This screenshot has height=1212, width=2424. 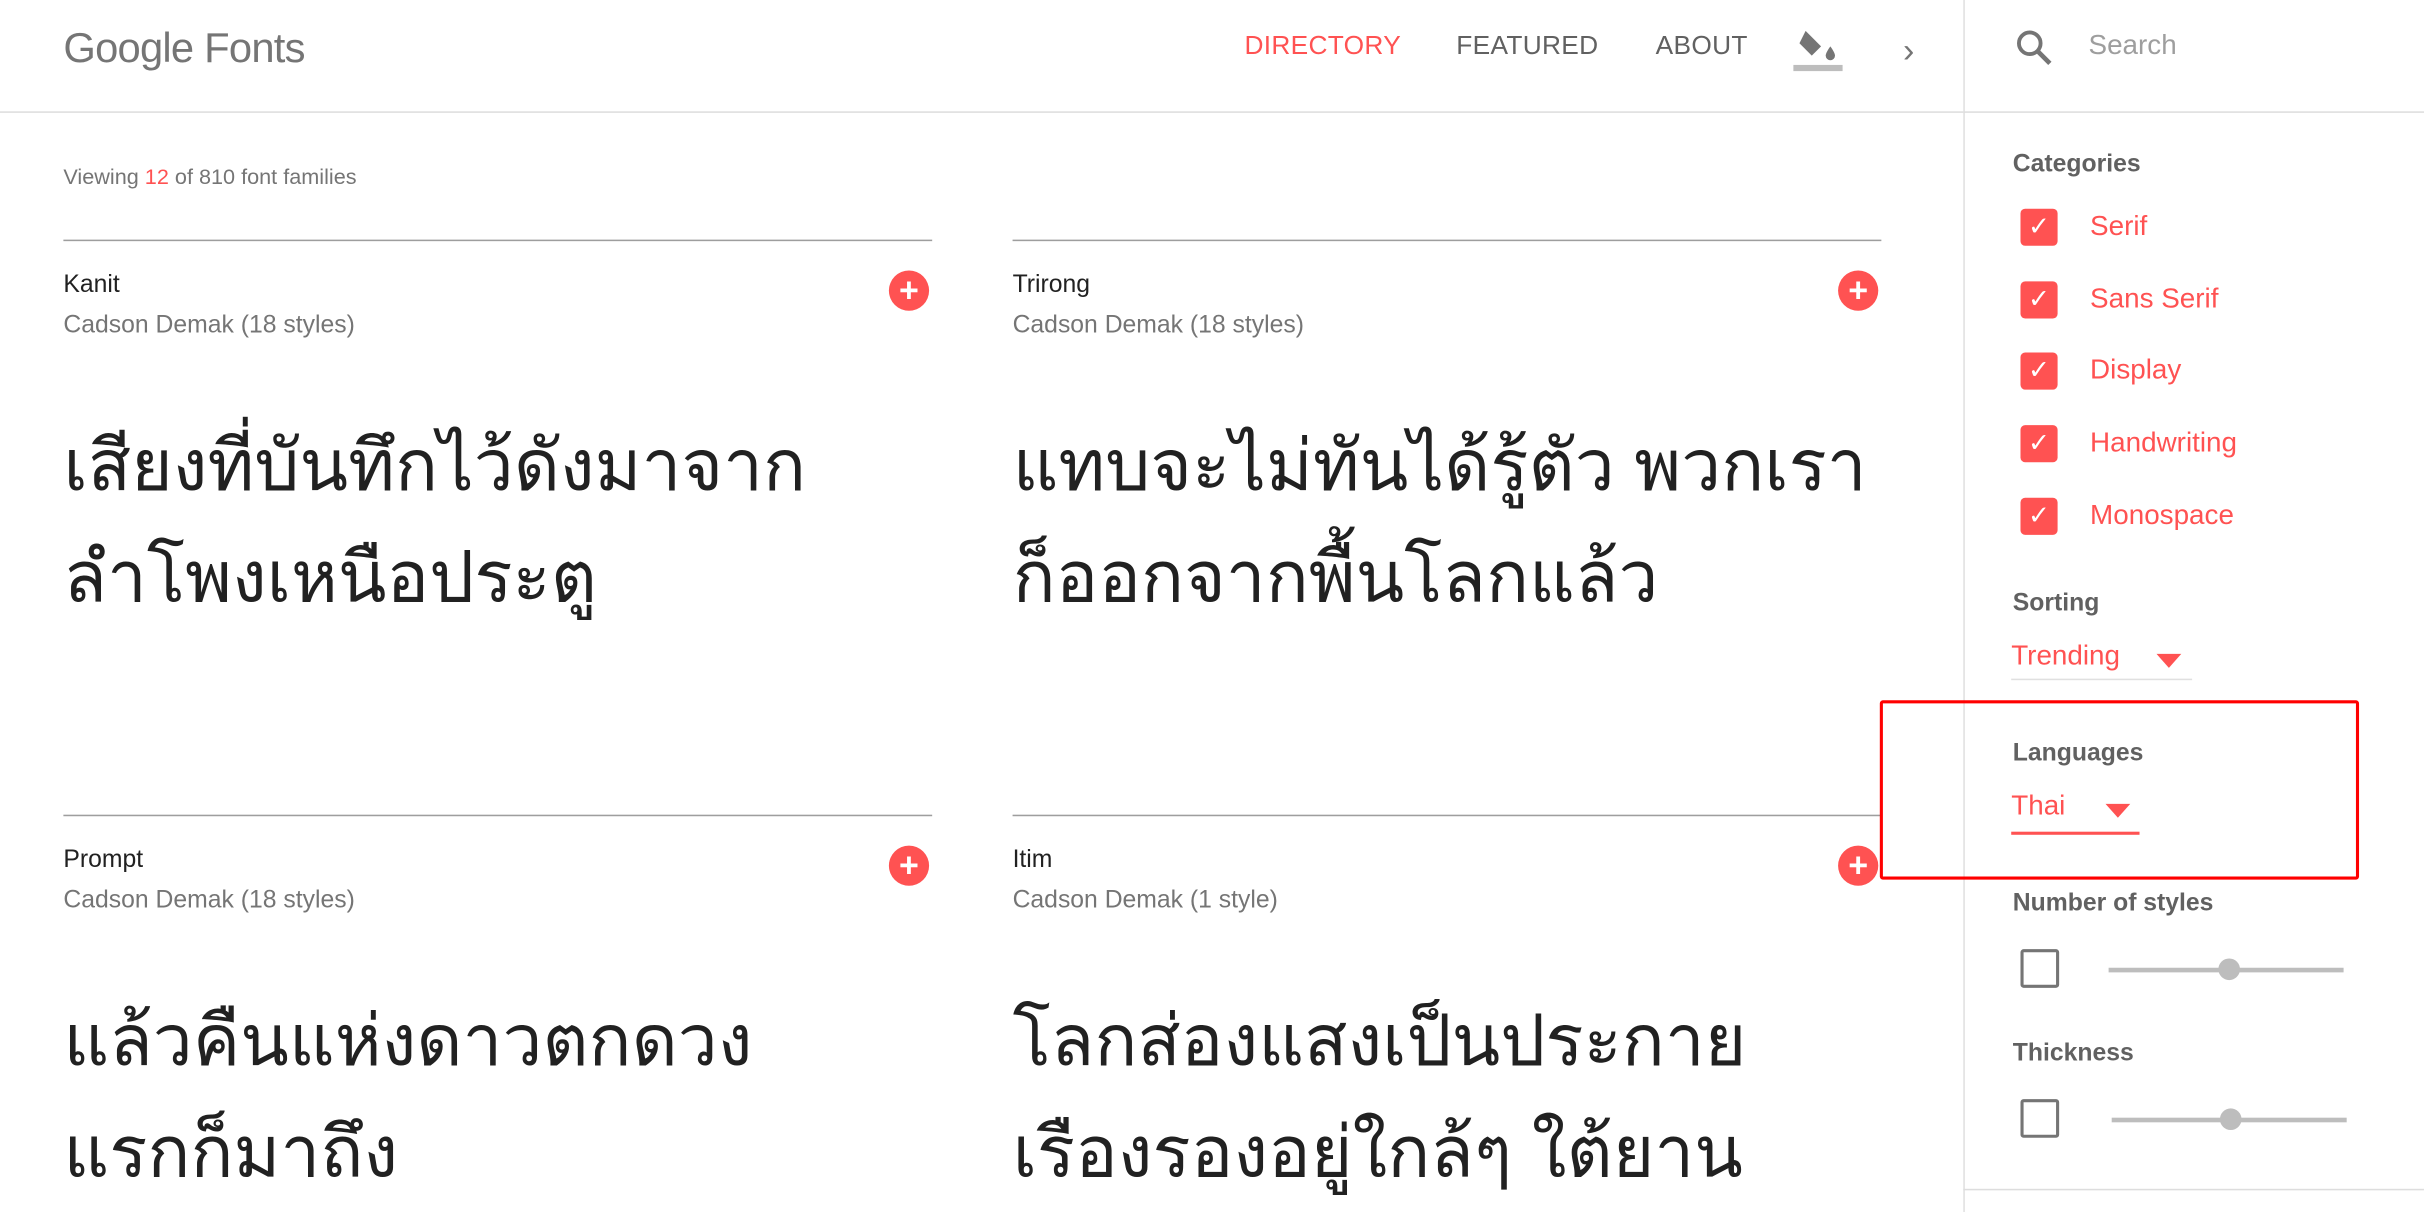 What do you see at coordinates (1335, 576) in the screenshot?
I see `sample-line: ก็ออกจากพื้นโลกแล้ว` at bounding box center [1335, 576].